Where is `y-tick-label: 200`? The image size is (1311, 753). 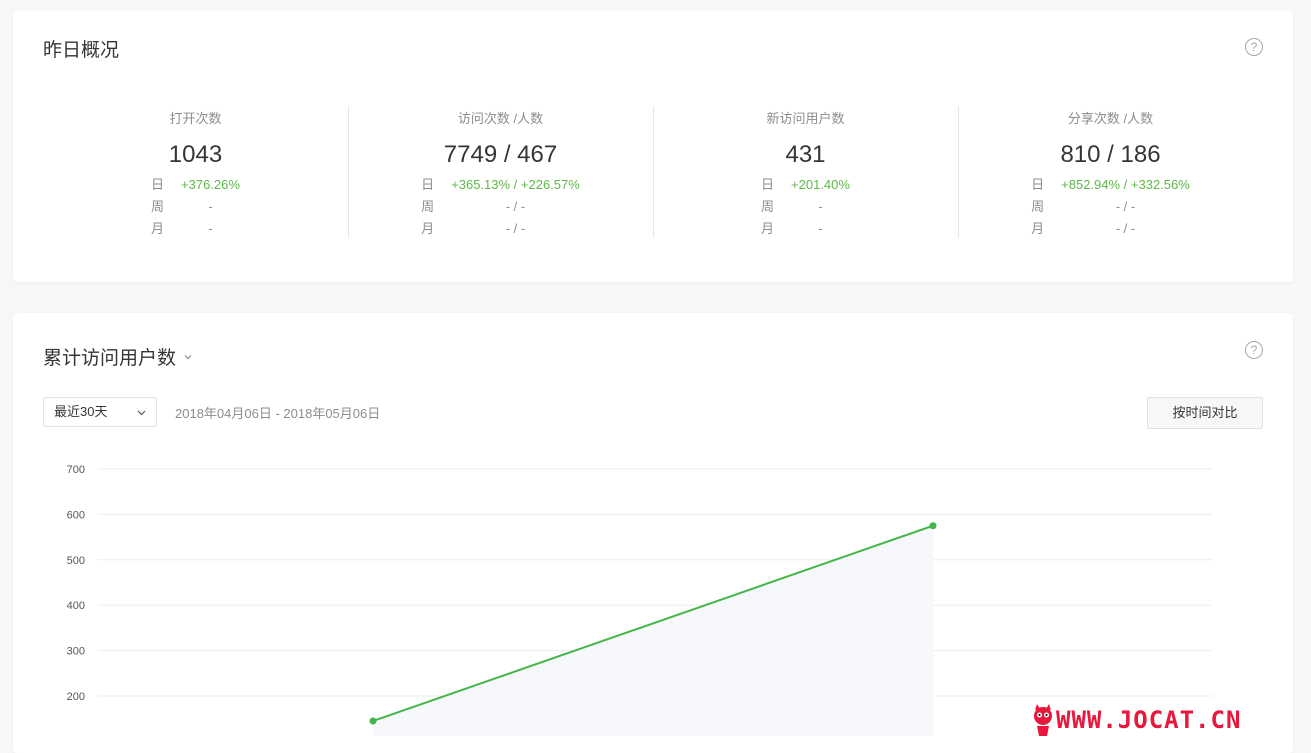 y-tick-label: 200 is located at coordinates (76, 697).